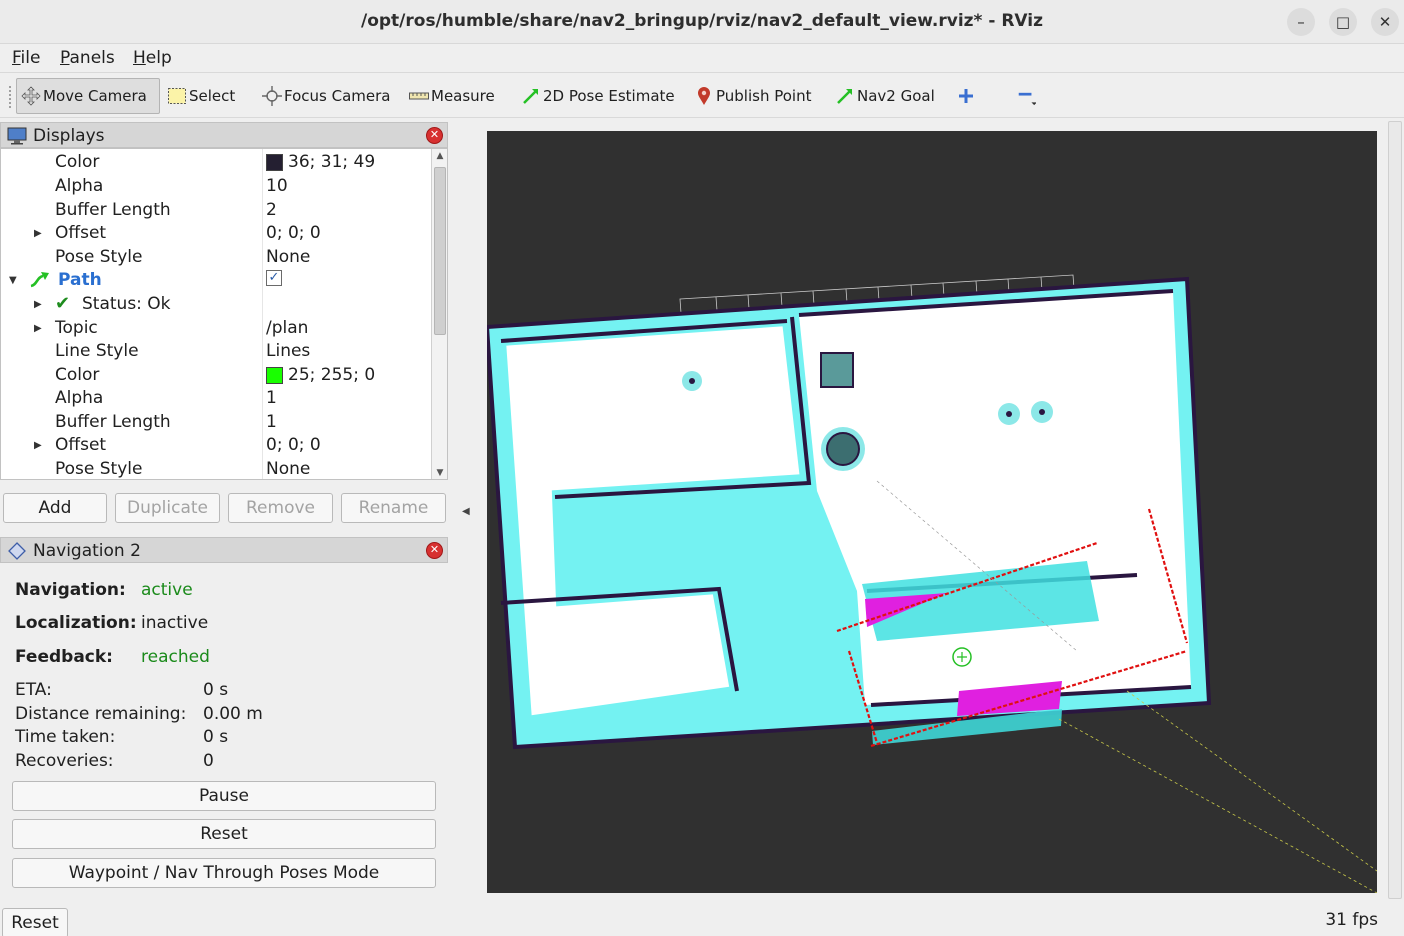  I want to click on navigation-diamond-icon, so click(17, 553).